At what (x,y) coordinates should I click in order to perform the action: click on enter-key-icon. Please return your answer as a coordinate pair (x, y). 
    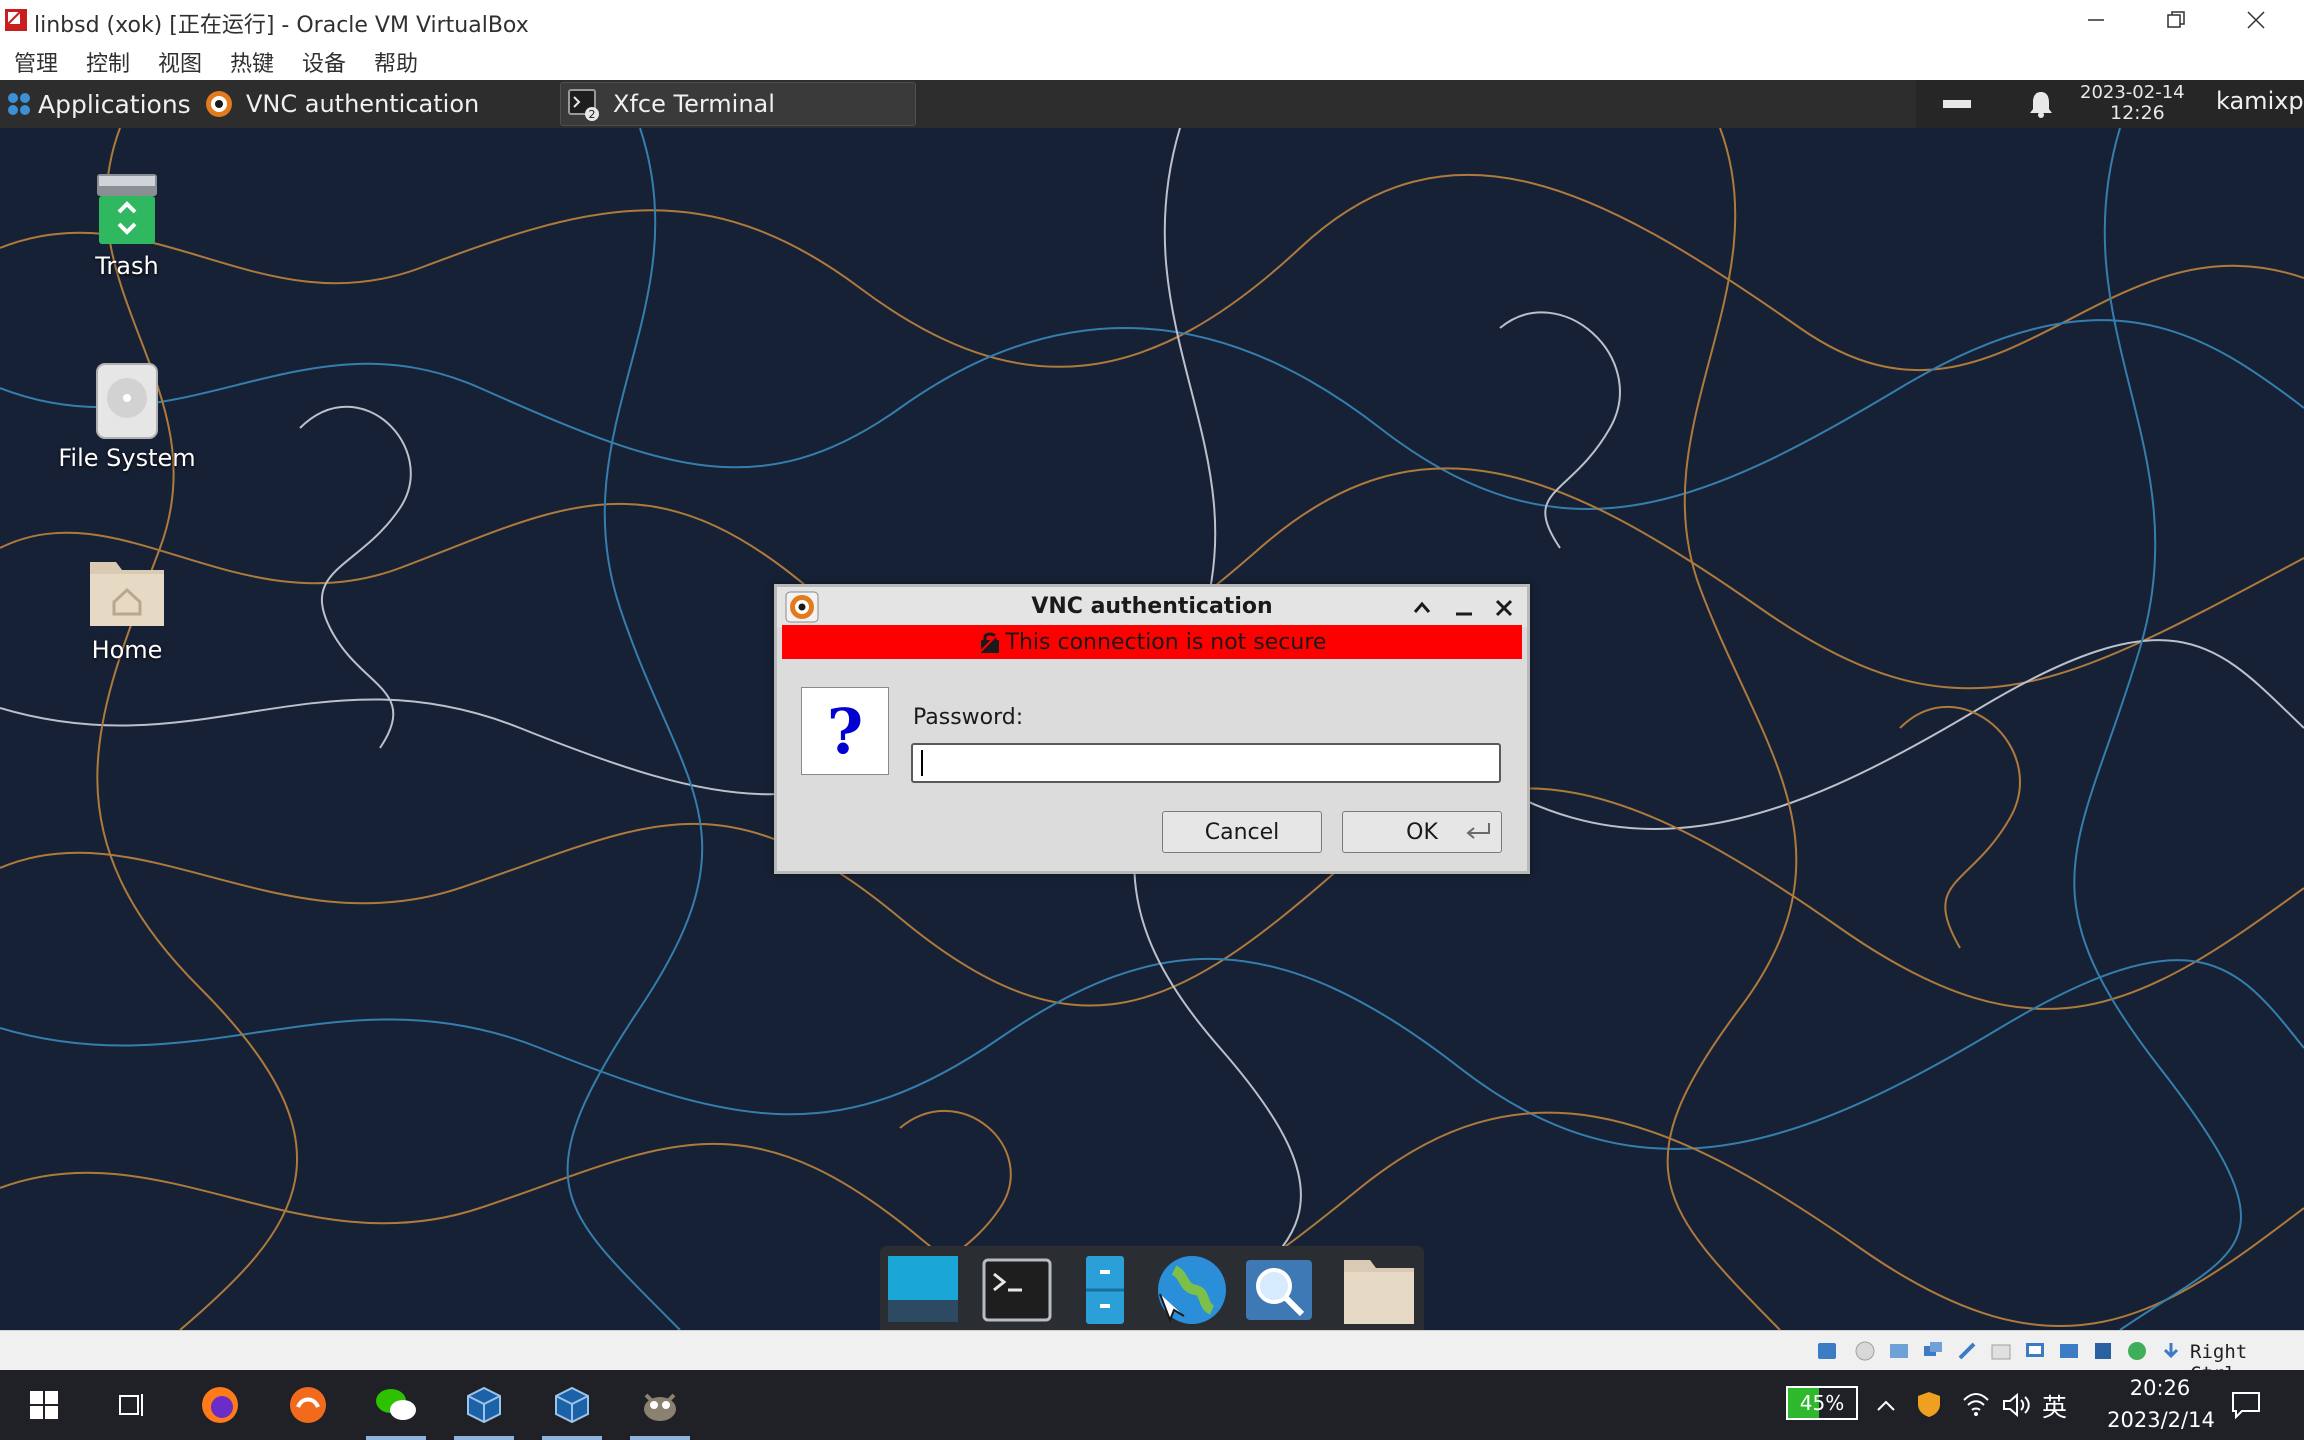
    Looking at the image, I should click on (1478, 831).